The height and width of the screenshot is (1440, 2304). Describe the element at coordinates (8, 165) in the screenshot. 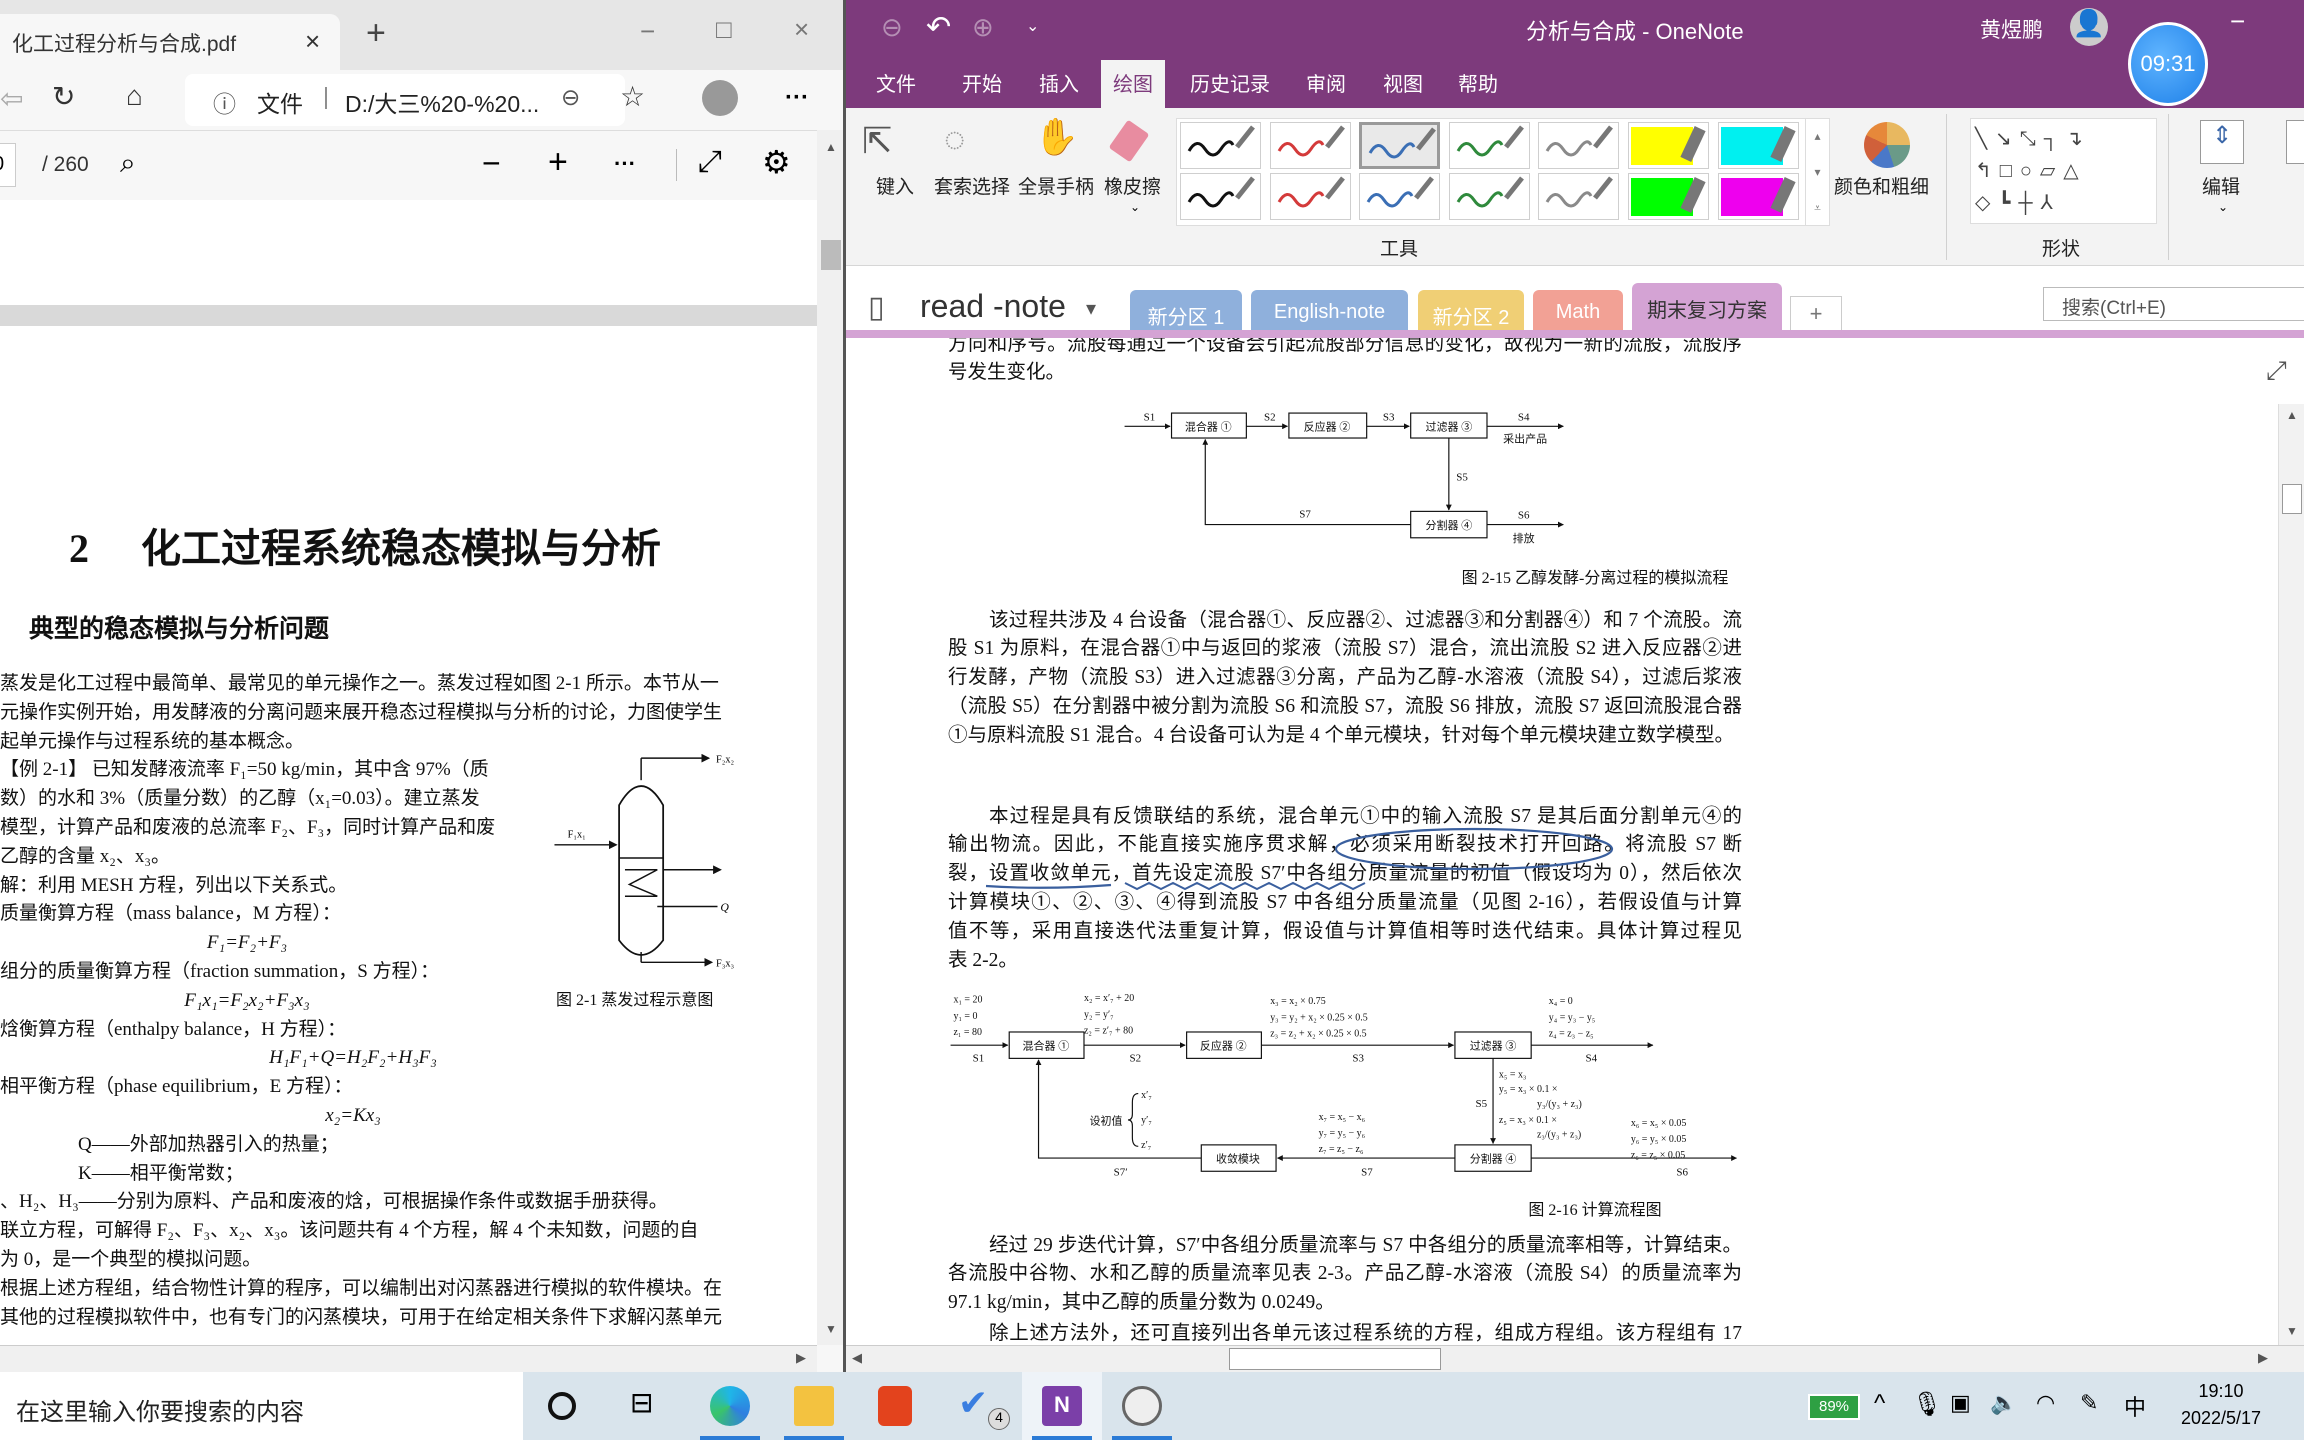

I see `page-number-input: 0` at that location.